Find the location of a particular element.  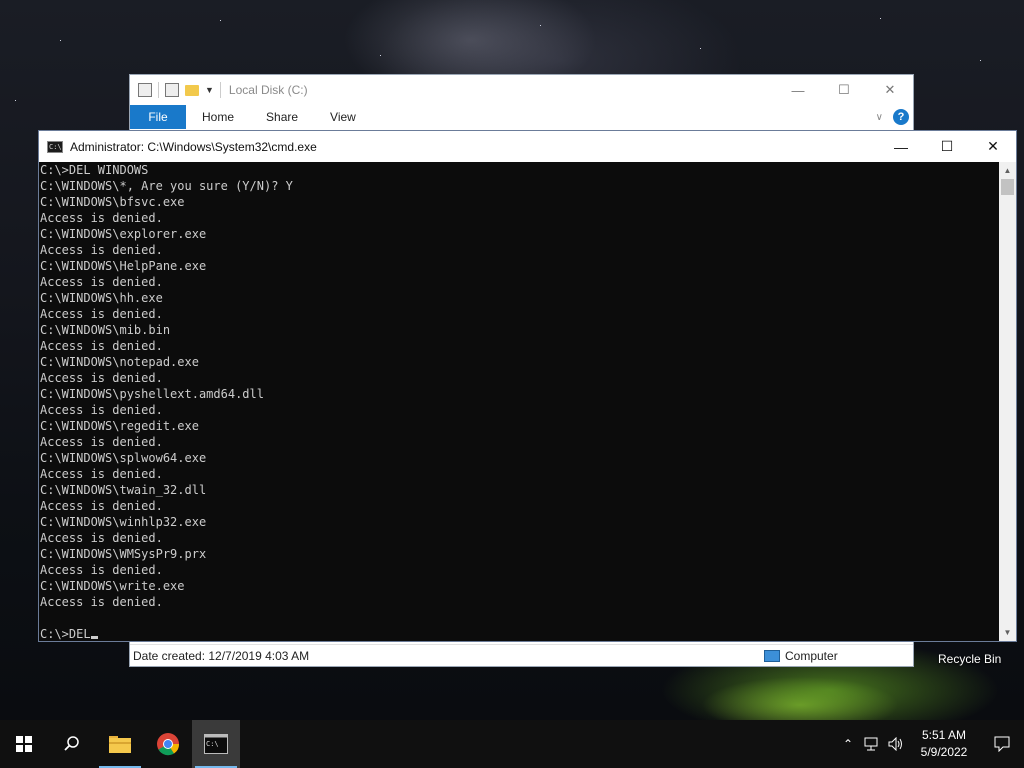

properties-icon is located at coordinates (145, 90).